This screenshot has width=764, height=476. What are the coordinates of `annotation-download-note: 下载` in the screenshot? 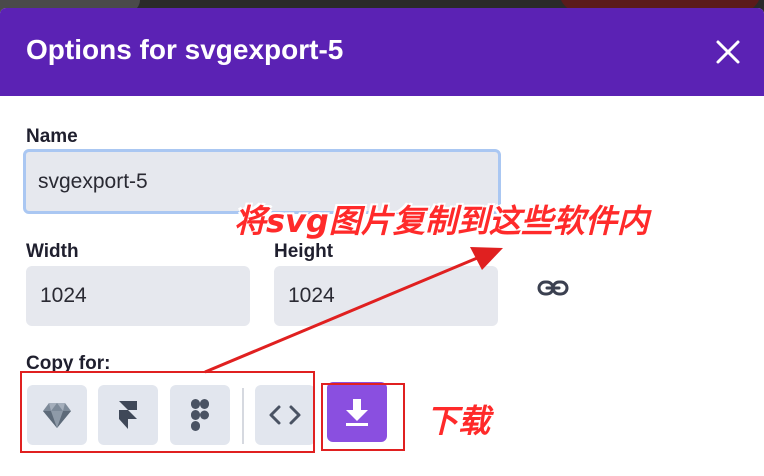 It's located at (458, 421).